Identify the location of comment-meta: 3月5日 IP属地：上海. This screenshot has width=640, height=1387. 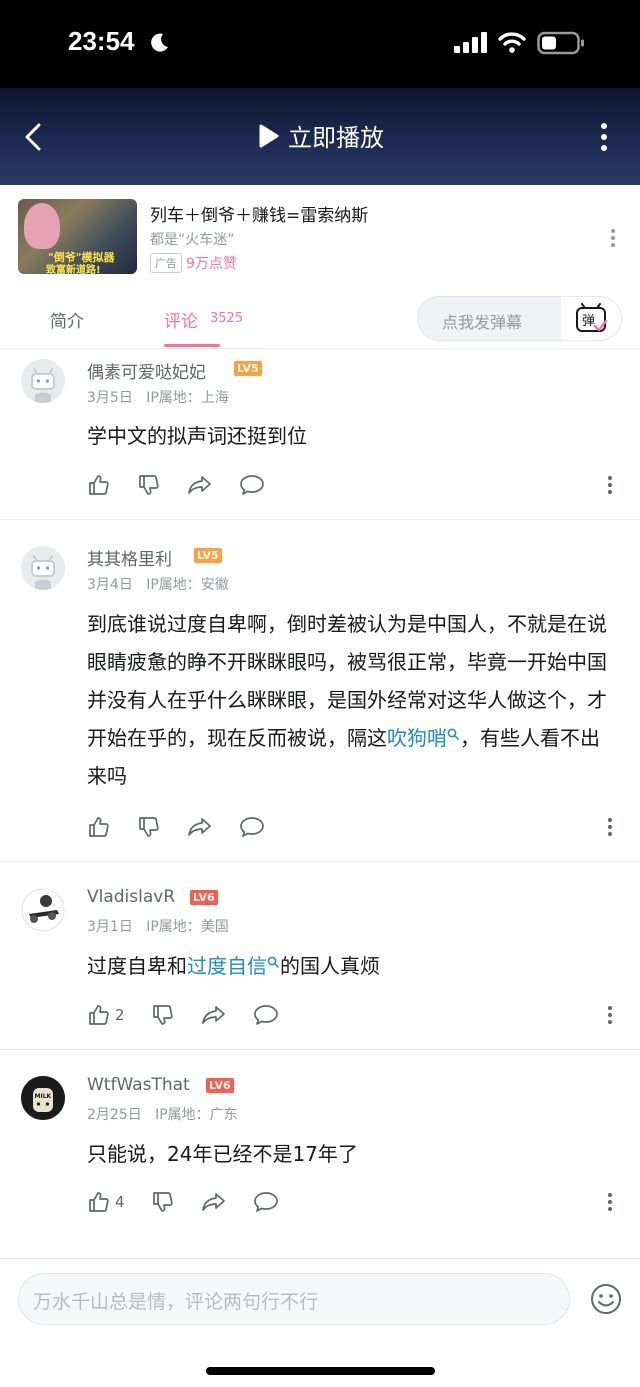
(158, 397).